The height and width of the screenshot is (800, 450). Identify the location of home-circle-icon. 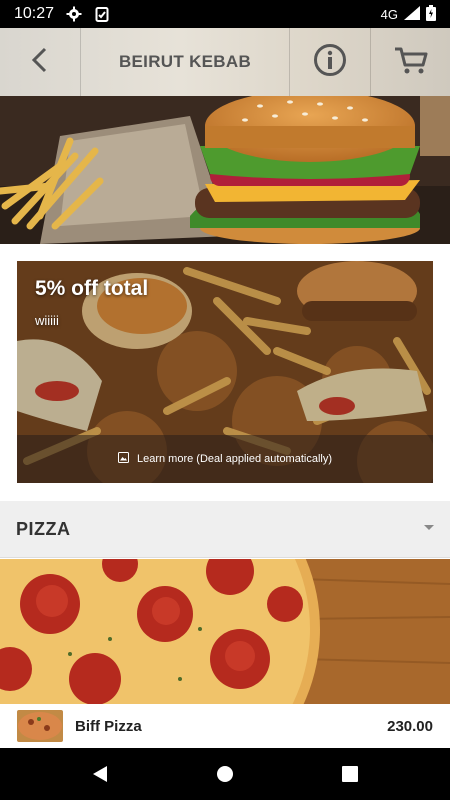
(225, 774).